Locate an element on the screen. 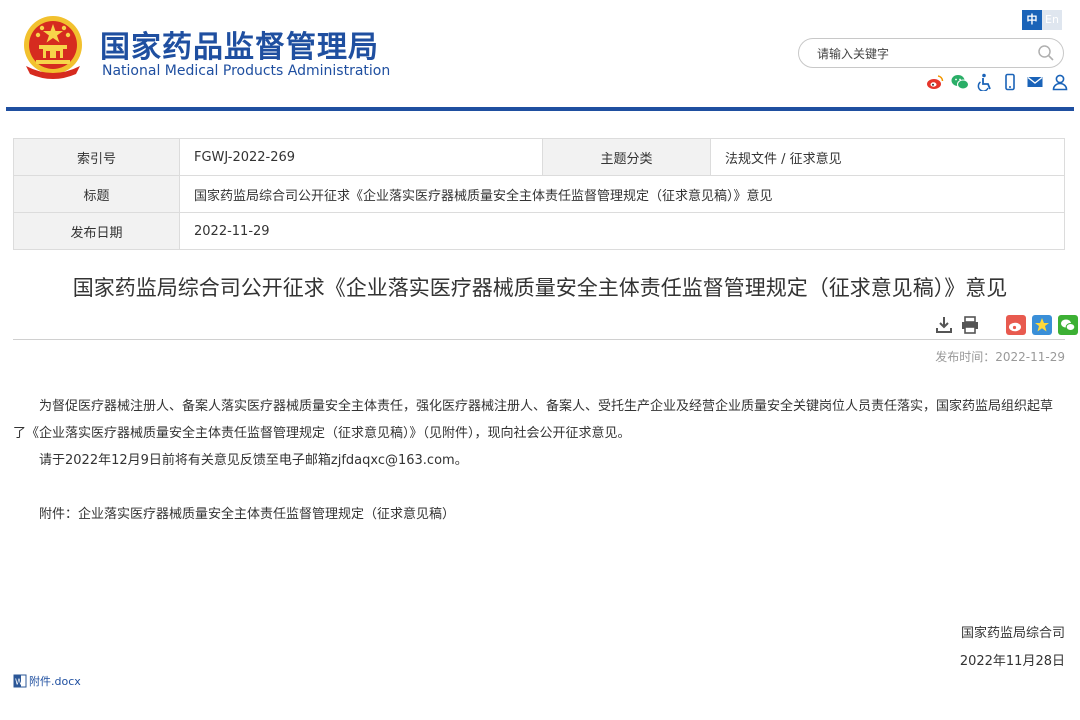  toolbar-spacer is located at coordinates (993, 325).